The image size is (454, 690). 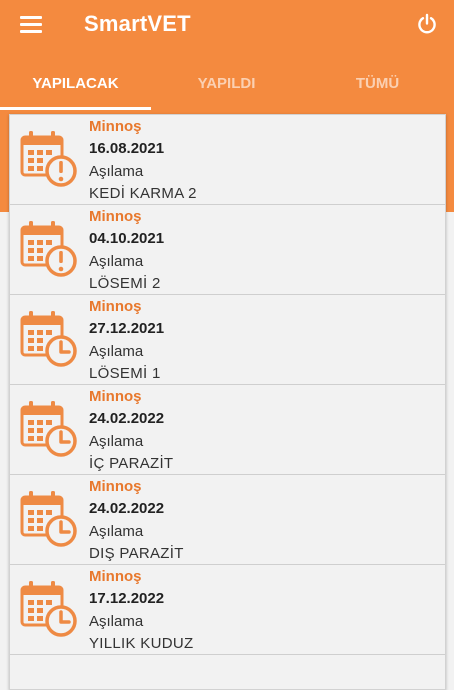 What do you see at coordinates (125, 373) in the screenshot?
I see `vaccine-name: LÖSEMİ 1` at bounding box center [125, 373].